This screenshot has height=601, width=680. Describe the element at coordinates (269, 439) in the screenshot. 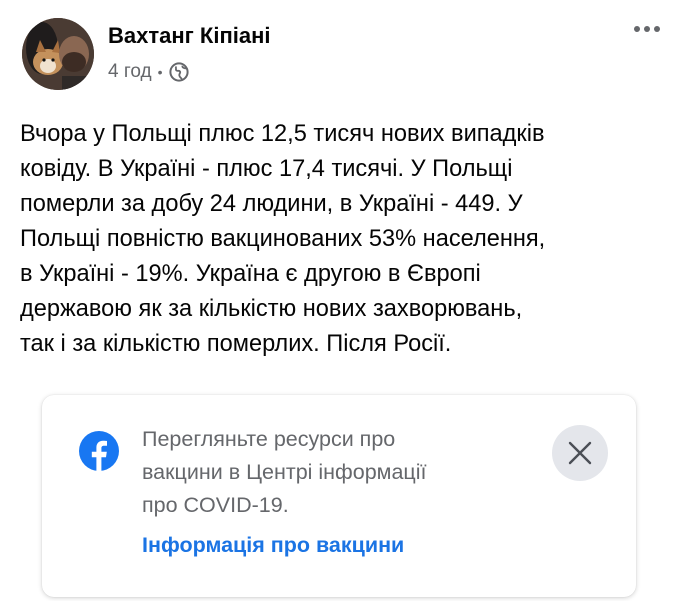

I see `card-text-line: Перегляньте ресурси про` at that location.